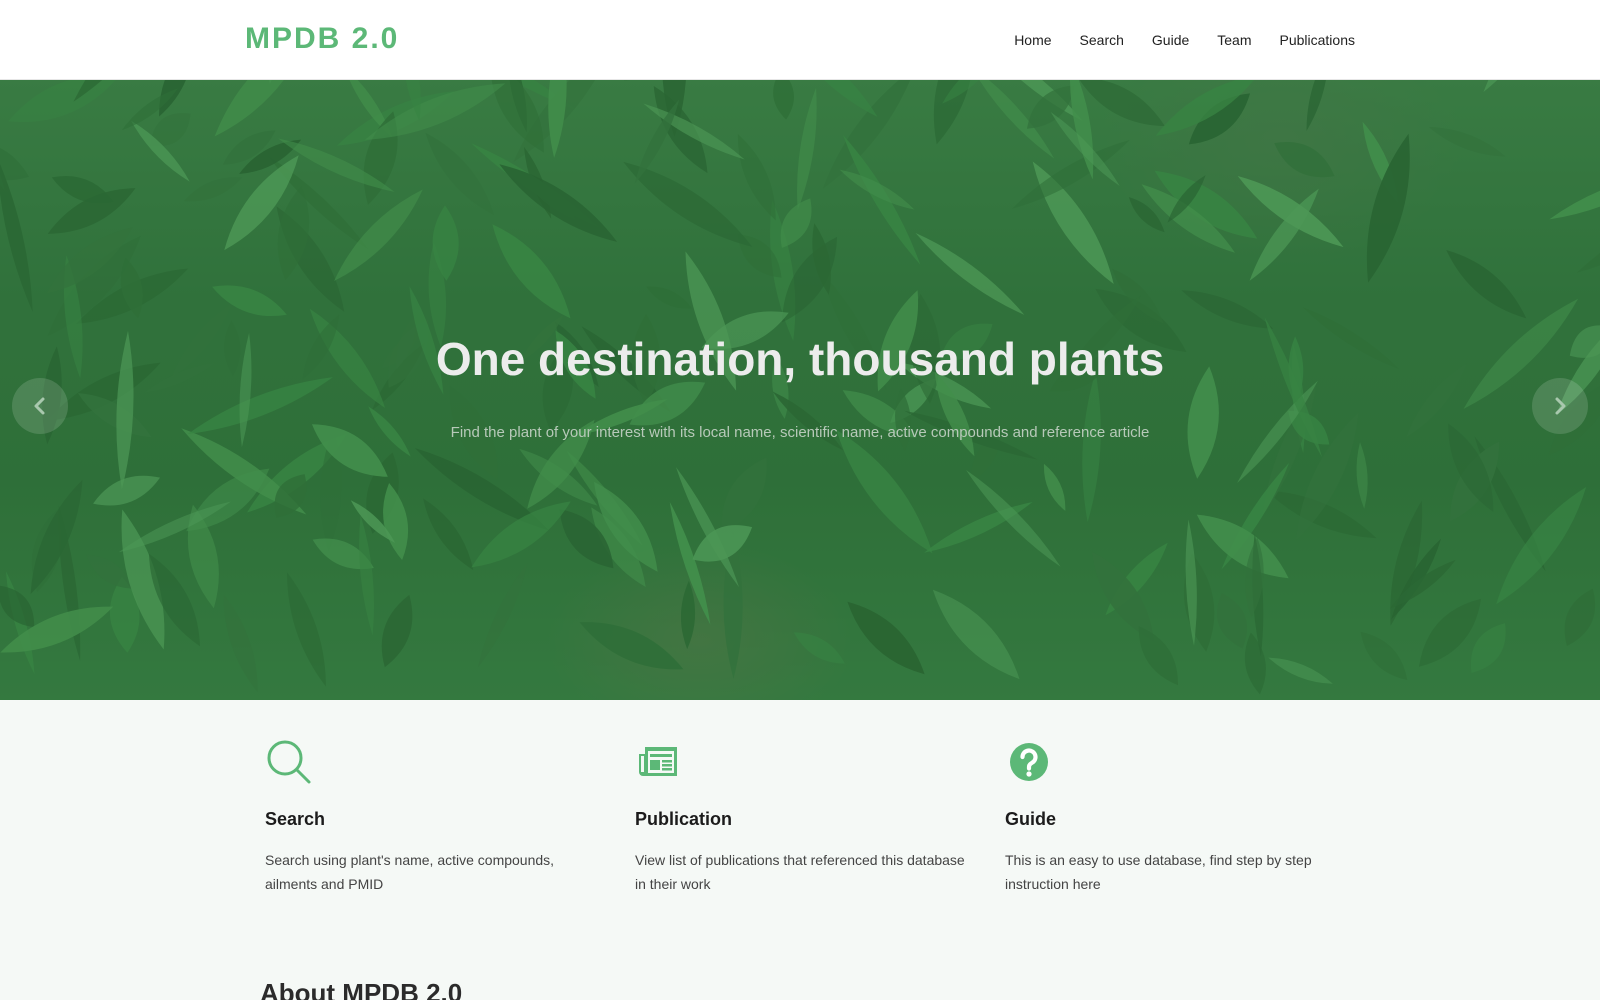  I want to click on chevron-right-icon, so click(1560, 406).